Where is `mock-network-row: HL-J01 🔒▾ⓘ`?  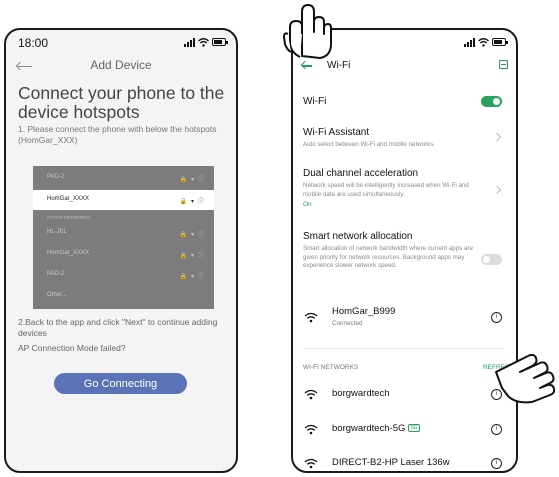
mock-network-row: HL-J01 🔒▾ⓘ is located at coordinates (127, 233).